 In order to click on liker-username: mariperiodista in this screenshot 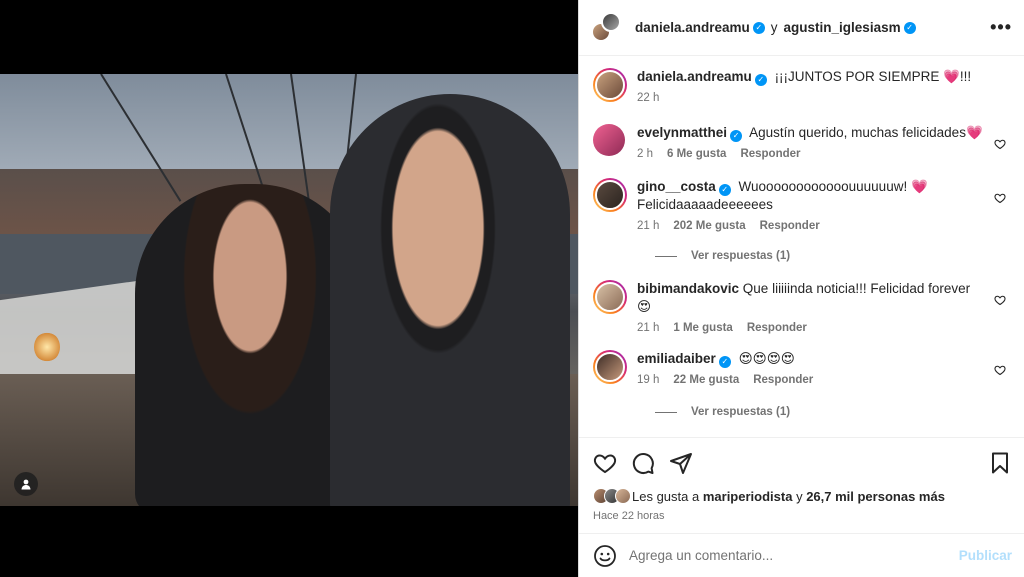, I will do `click(748, 496)`.